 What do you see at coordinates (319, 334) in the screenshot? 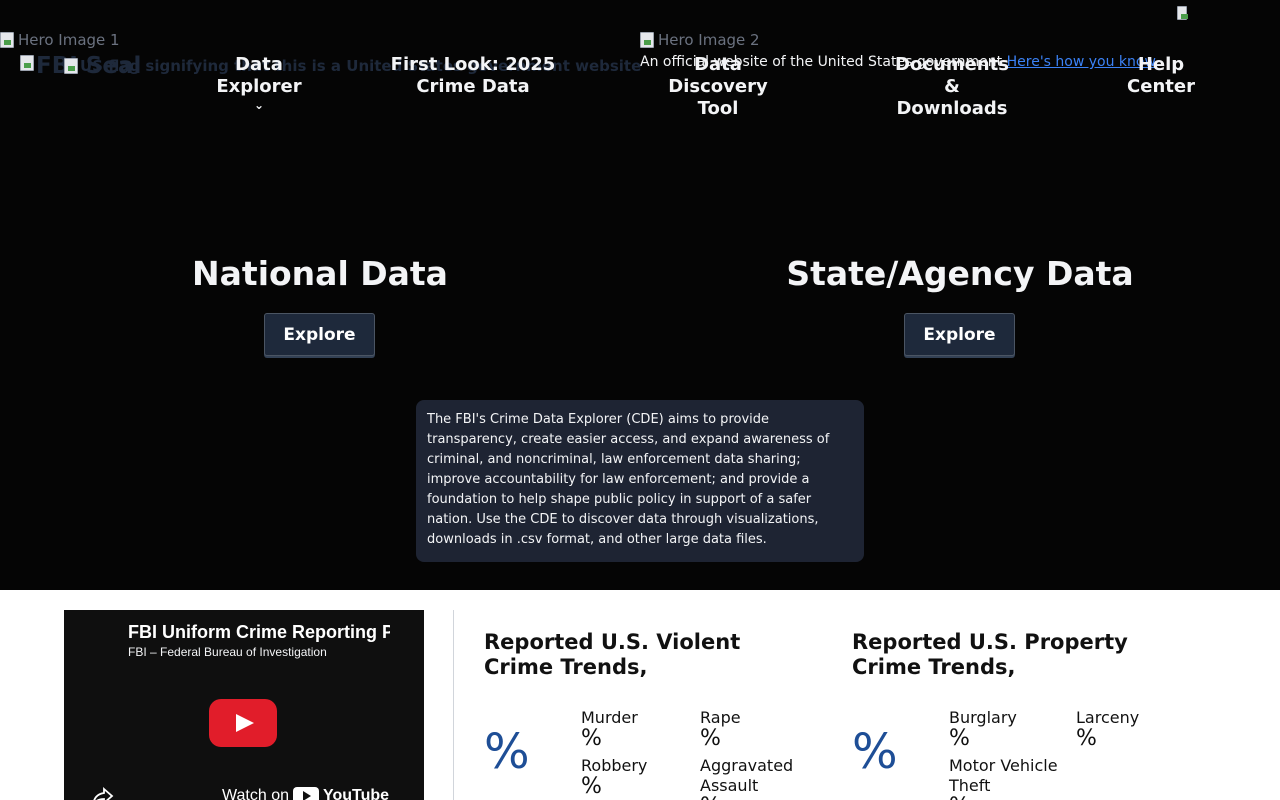
I see `national-explore-button: Explore` at bounding box center [319, 334].